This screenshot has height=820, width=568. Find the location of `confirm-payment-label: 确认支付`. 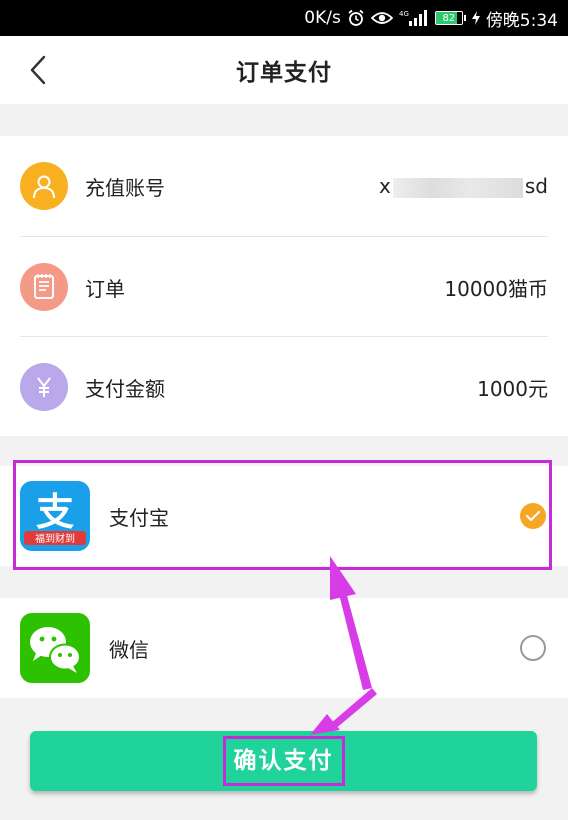

confirm-payment-label: 确认支付 is located at coordinates (283, 761).